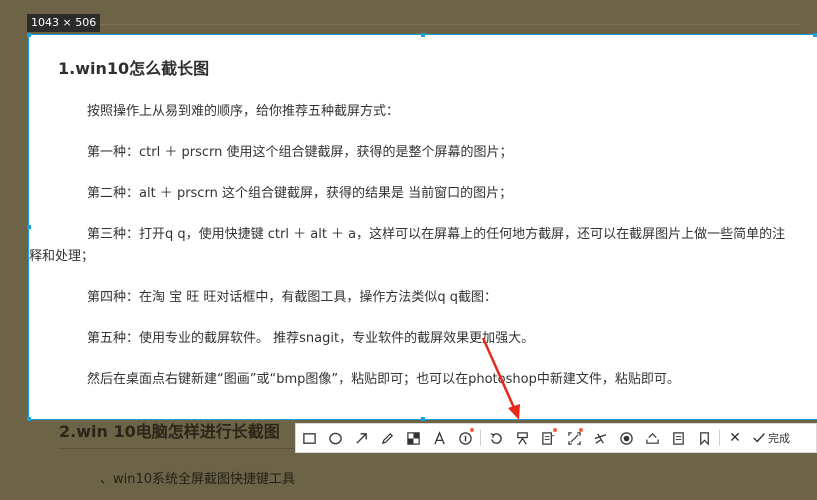 This screenshot has width=817, height=500. Describe the element at coordinates (198, 479) in the screenshot. I see `next-section-text: 、win10系统全屏截图快捷键工具` at that location.